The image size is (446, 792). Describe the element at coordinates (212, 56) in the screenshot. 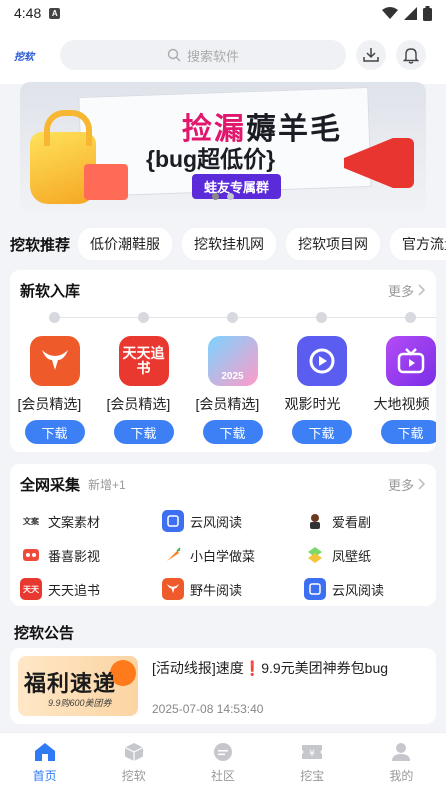

I see `search-placeholder: 搜索软件` at that location.